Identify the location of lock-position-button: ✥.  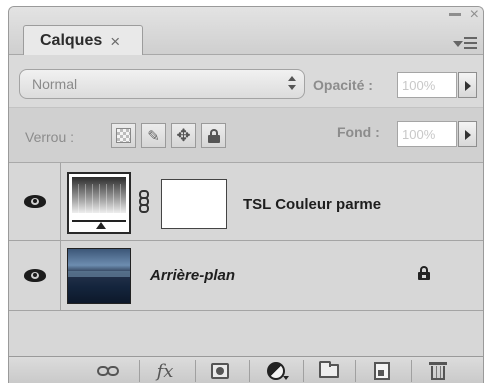
(183, 135).